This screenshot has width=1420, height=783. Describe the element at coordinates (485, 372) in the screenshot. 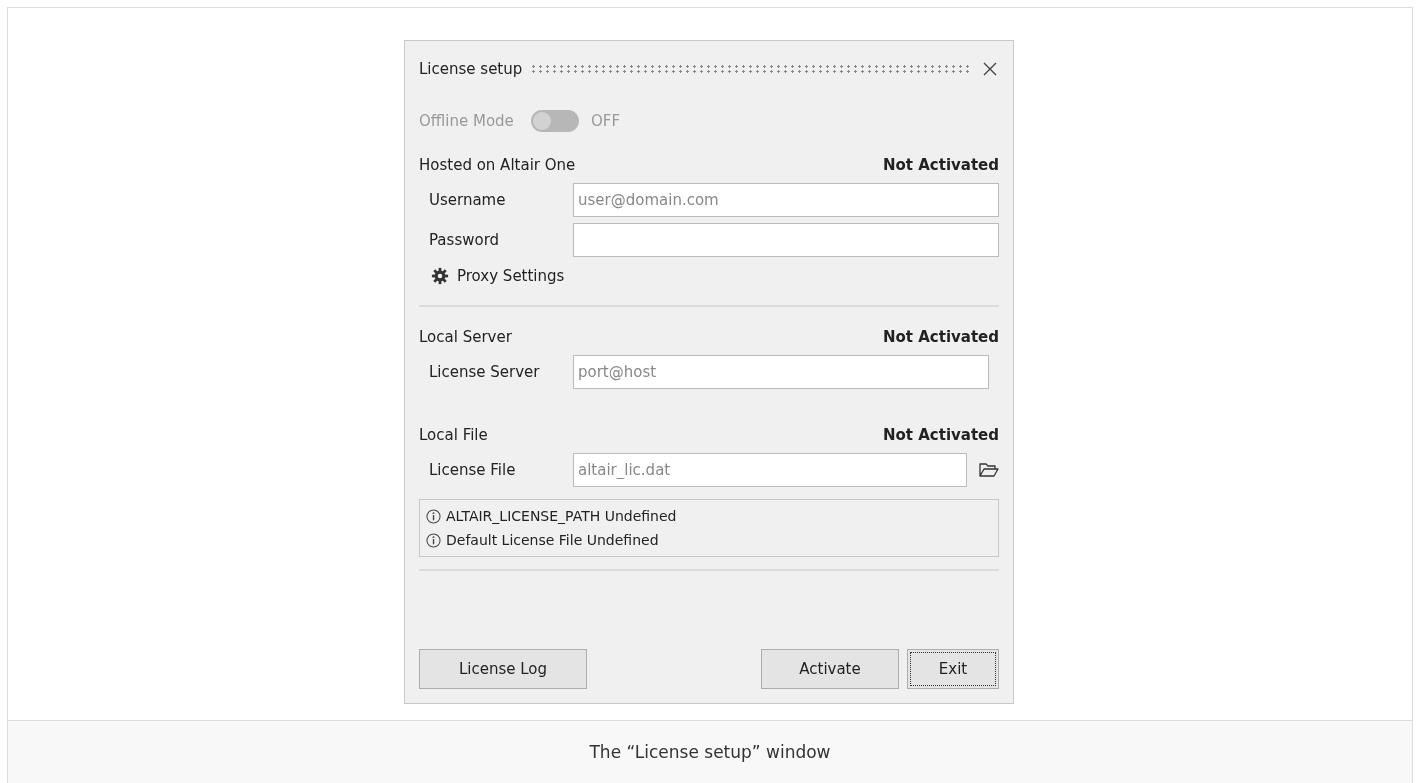

I see `field-label: License Server` at that location.